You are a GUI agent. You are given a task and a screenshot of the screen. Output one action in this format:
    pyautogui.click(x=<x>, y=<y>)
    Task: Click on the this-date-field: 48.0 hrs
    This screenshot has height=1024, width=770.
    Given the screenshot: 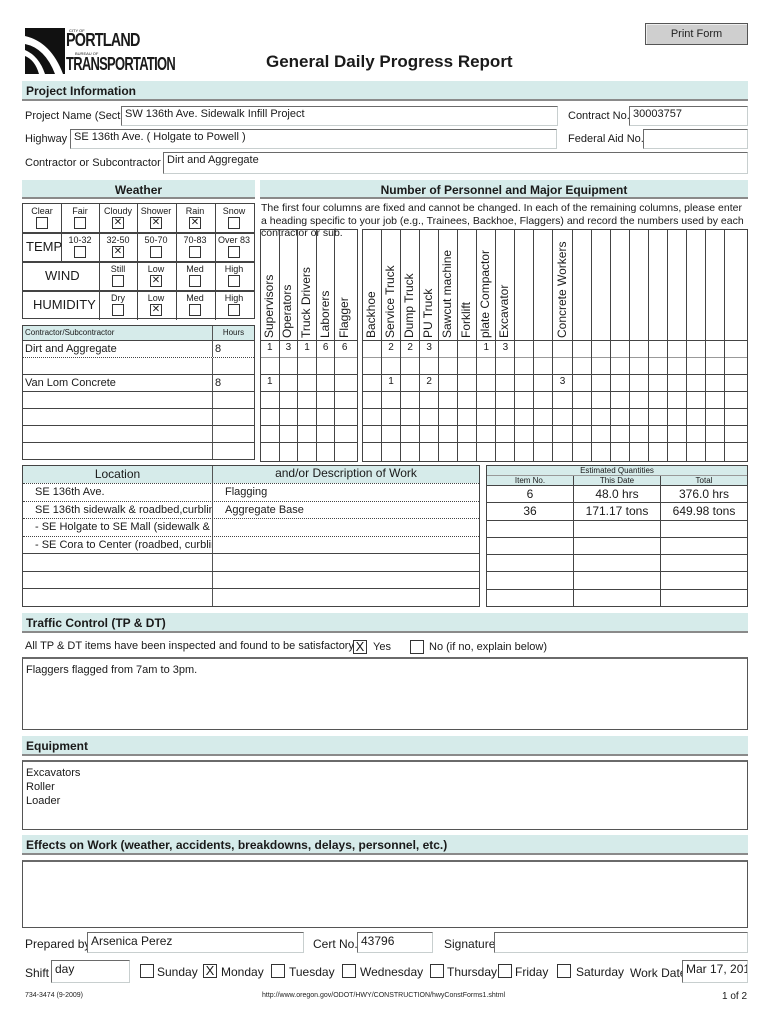 What is the action you would take?
    pyautogui.click(x=617, y=494)
    